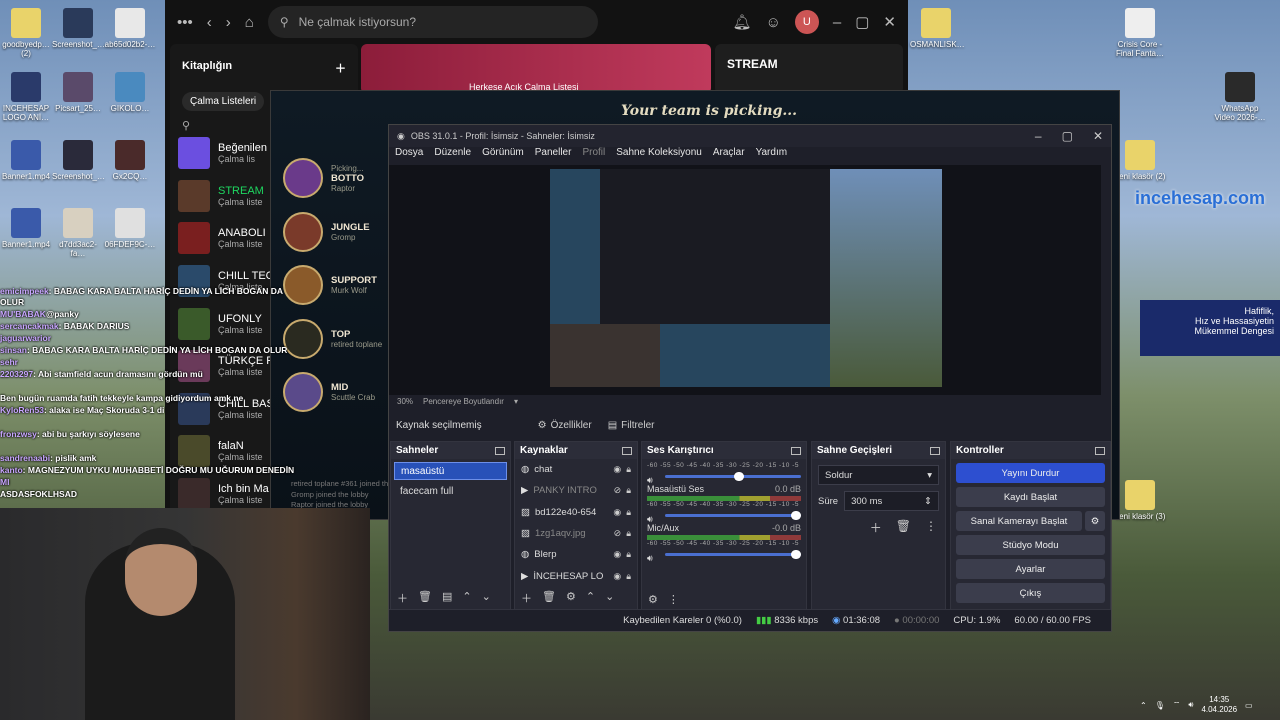  I want to click on scene-item: facecam full, so click(450, 492).